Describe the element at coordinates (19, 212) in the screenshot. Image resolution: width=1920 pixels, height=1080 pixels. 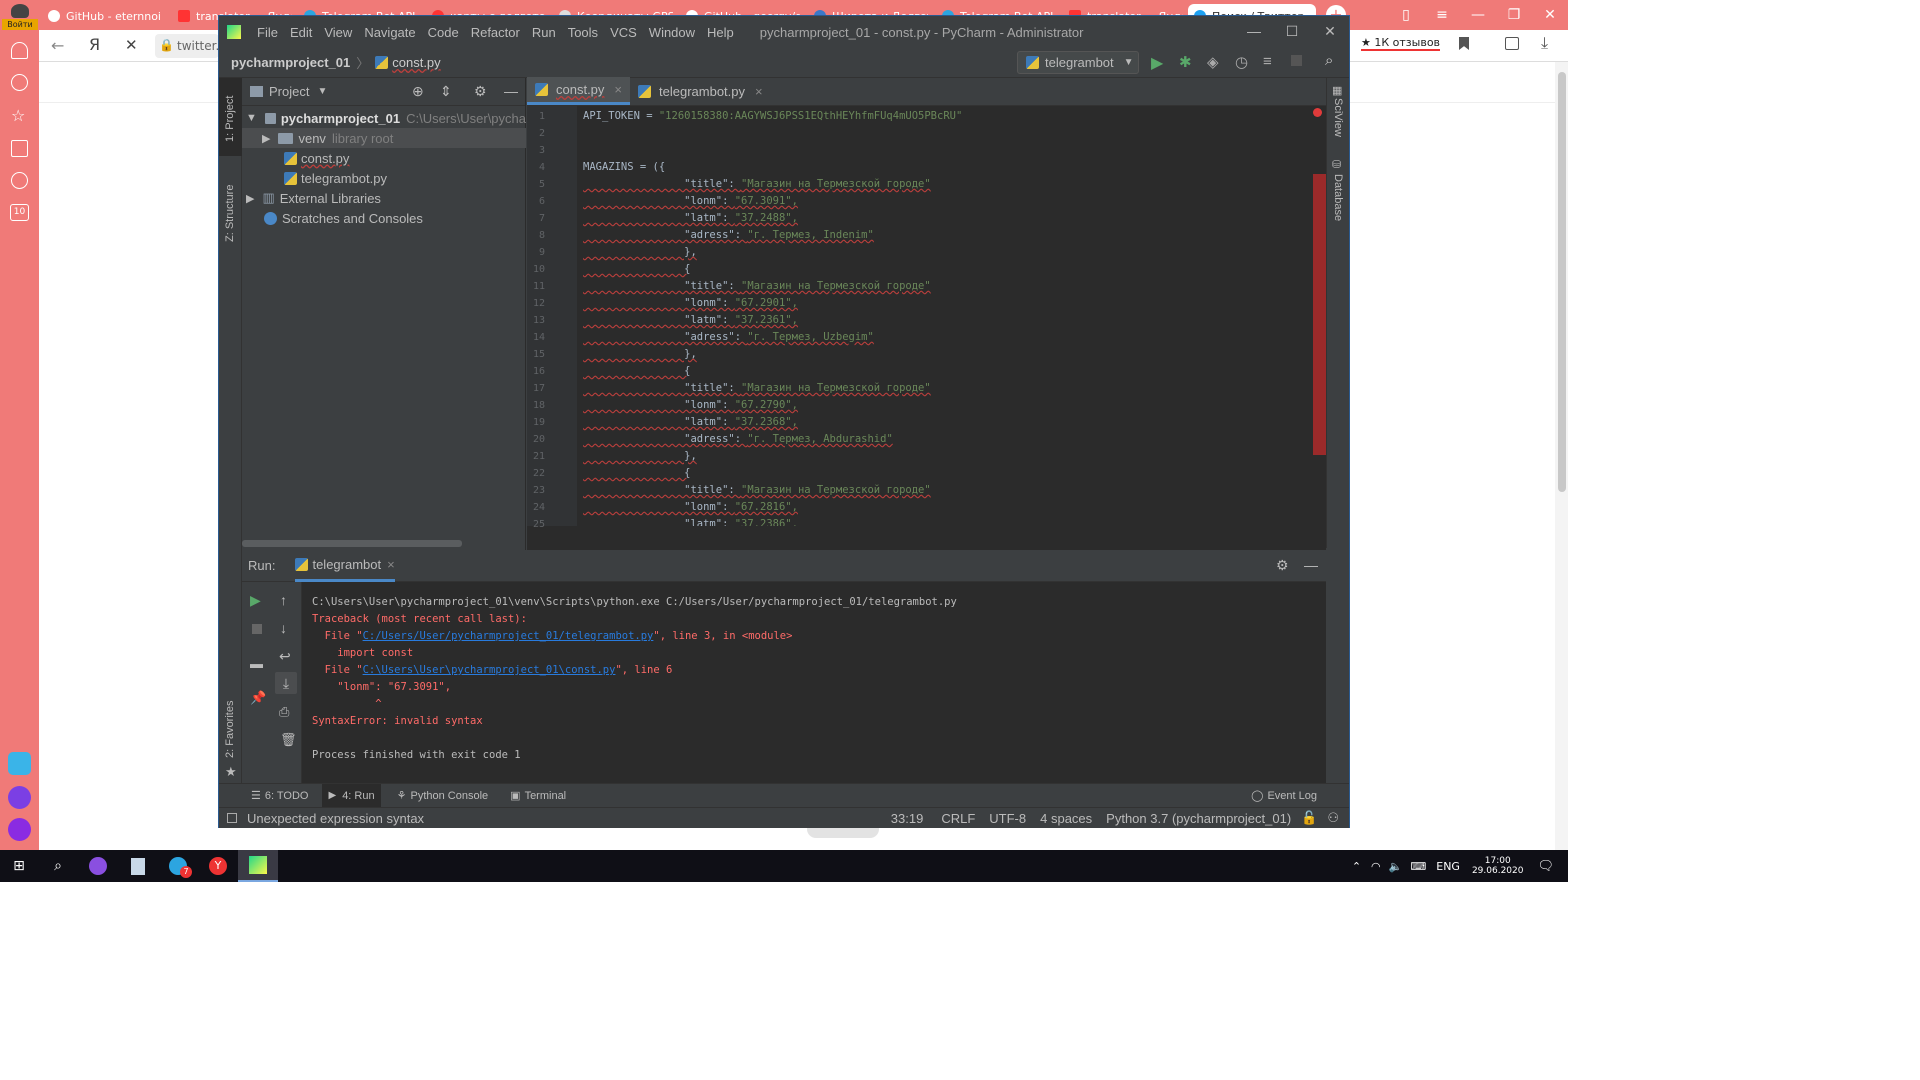
I see `counter-badge-icon: 10` at that location.